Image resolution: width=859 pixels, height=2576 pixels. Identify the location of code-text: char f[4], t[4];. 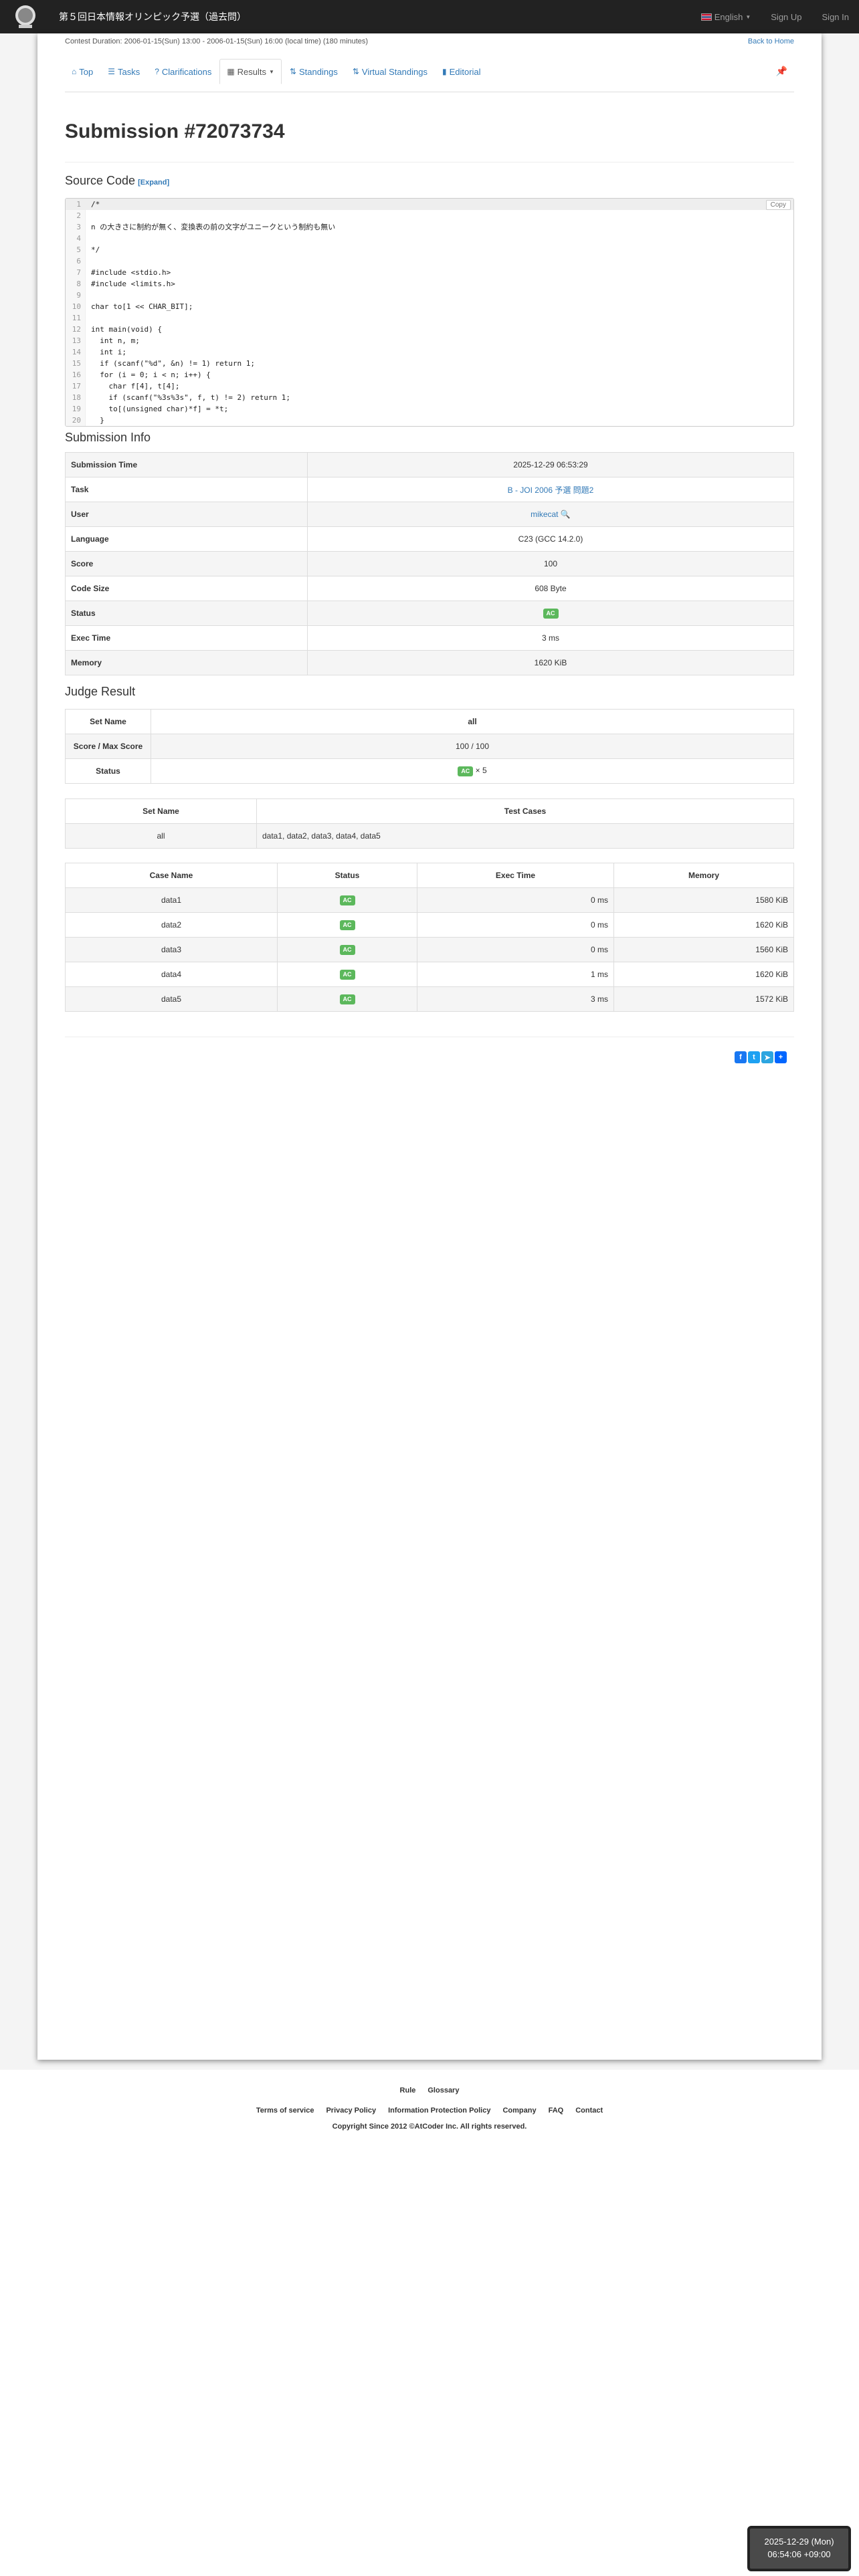
(136, 387).